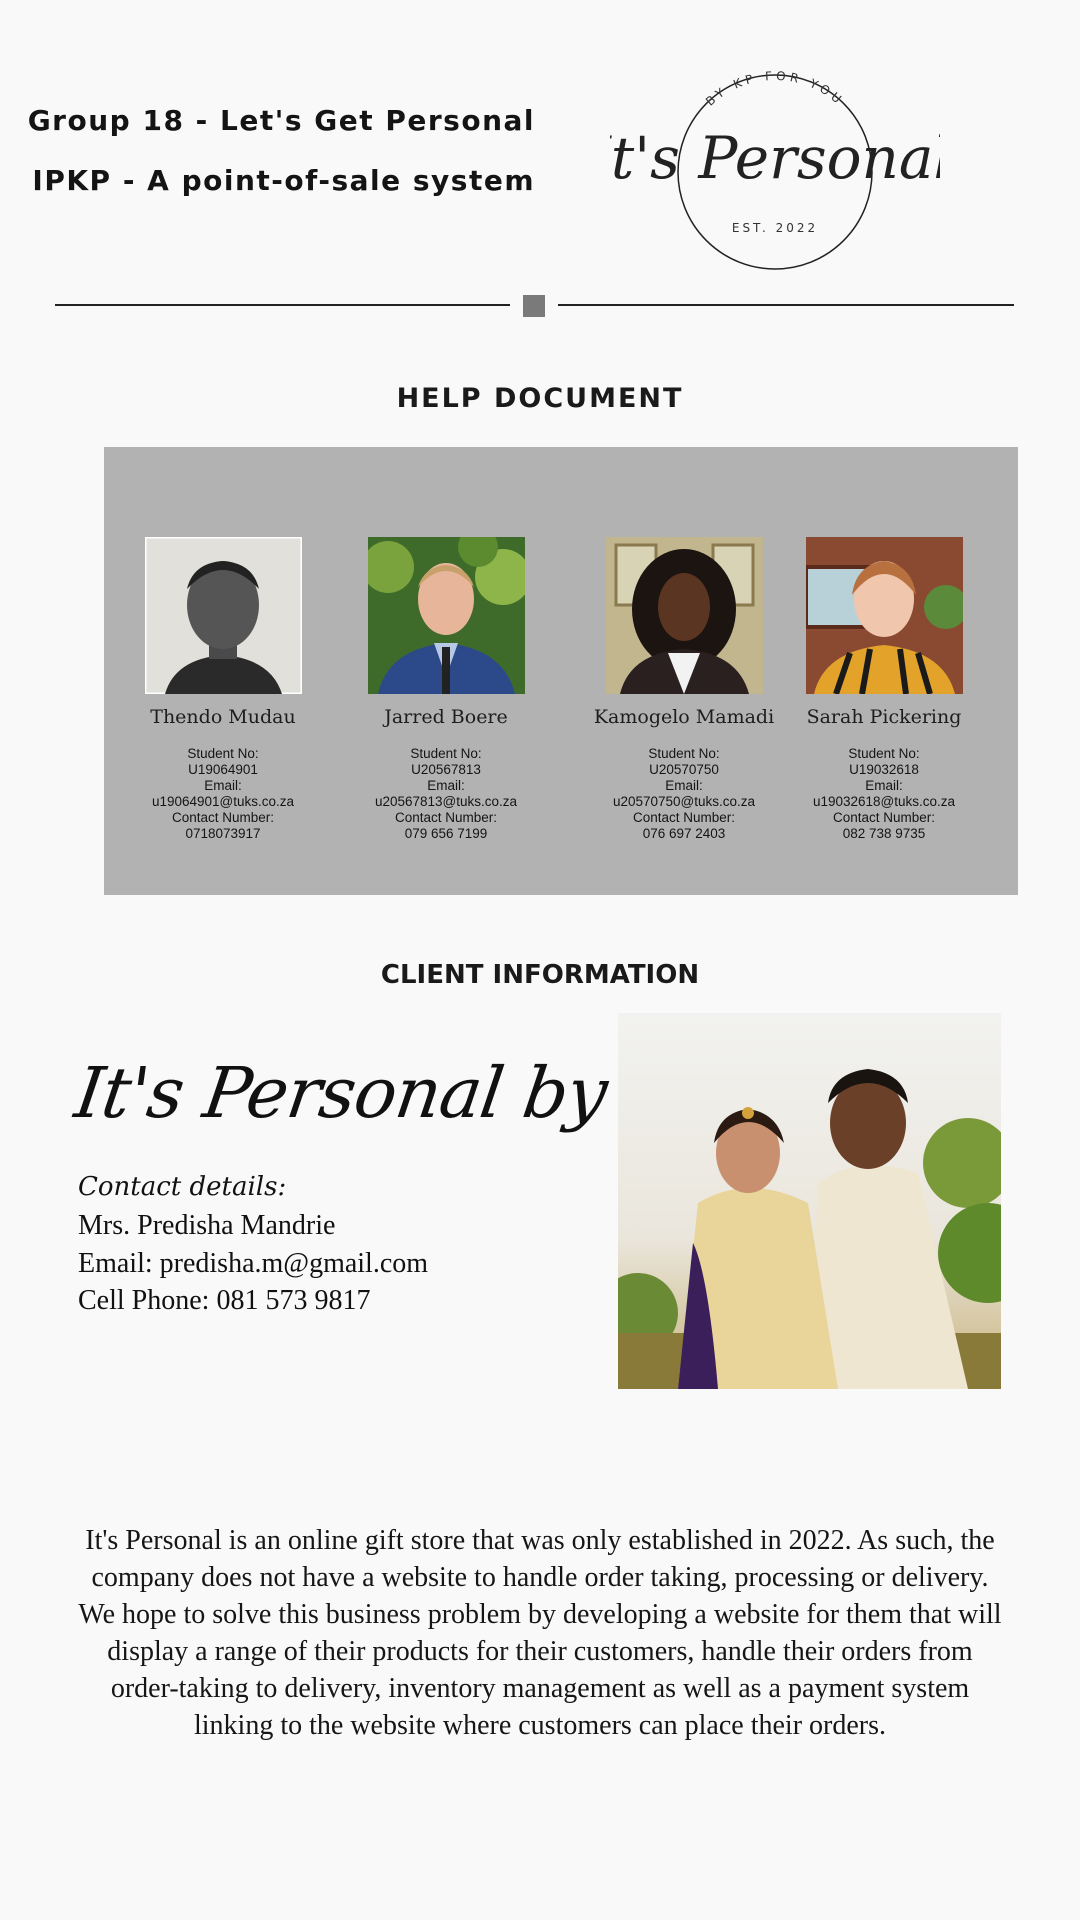  What do you see at coordinates (446, 717) in the screenshot?
I see `member-name: Jarred Boere` at bounding box center [446, 717].